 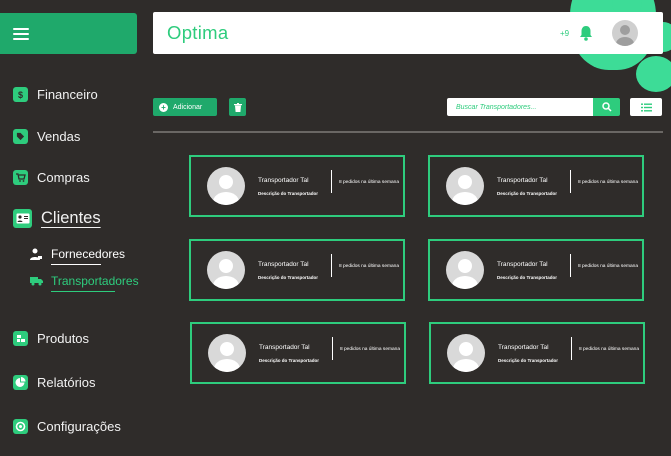 I want to click on sidebar-item-relatorios: Relatórios, so click(x=54, y=382).